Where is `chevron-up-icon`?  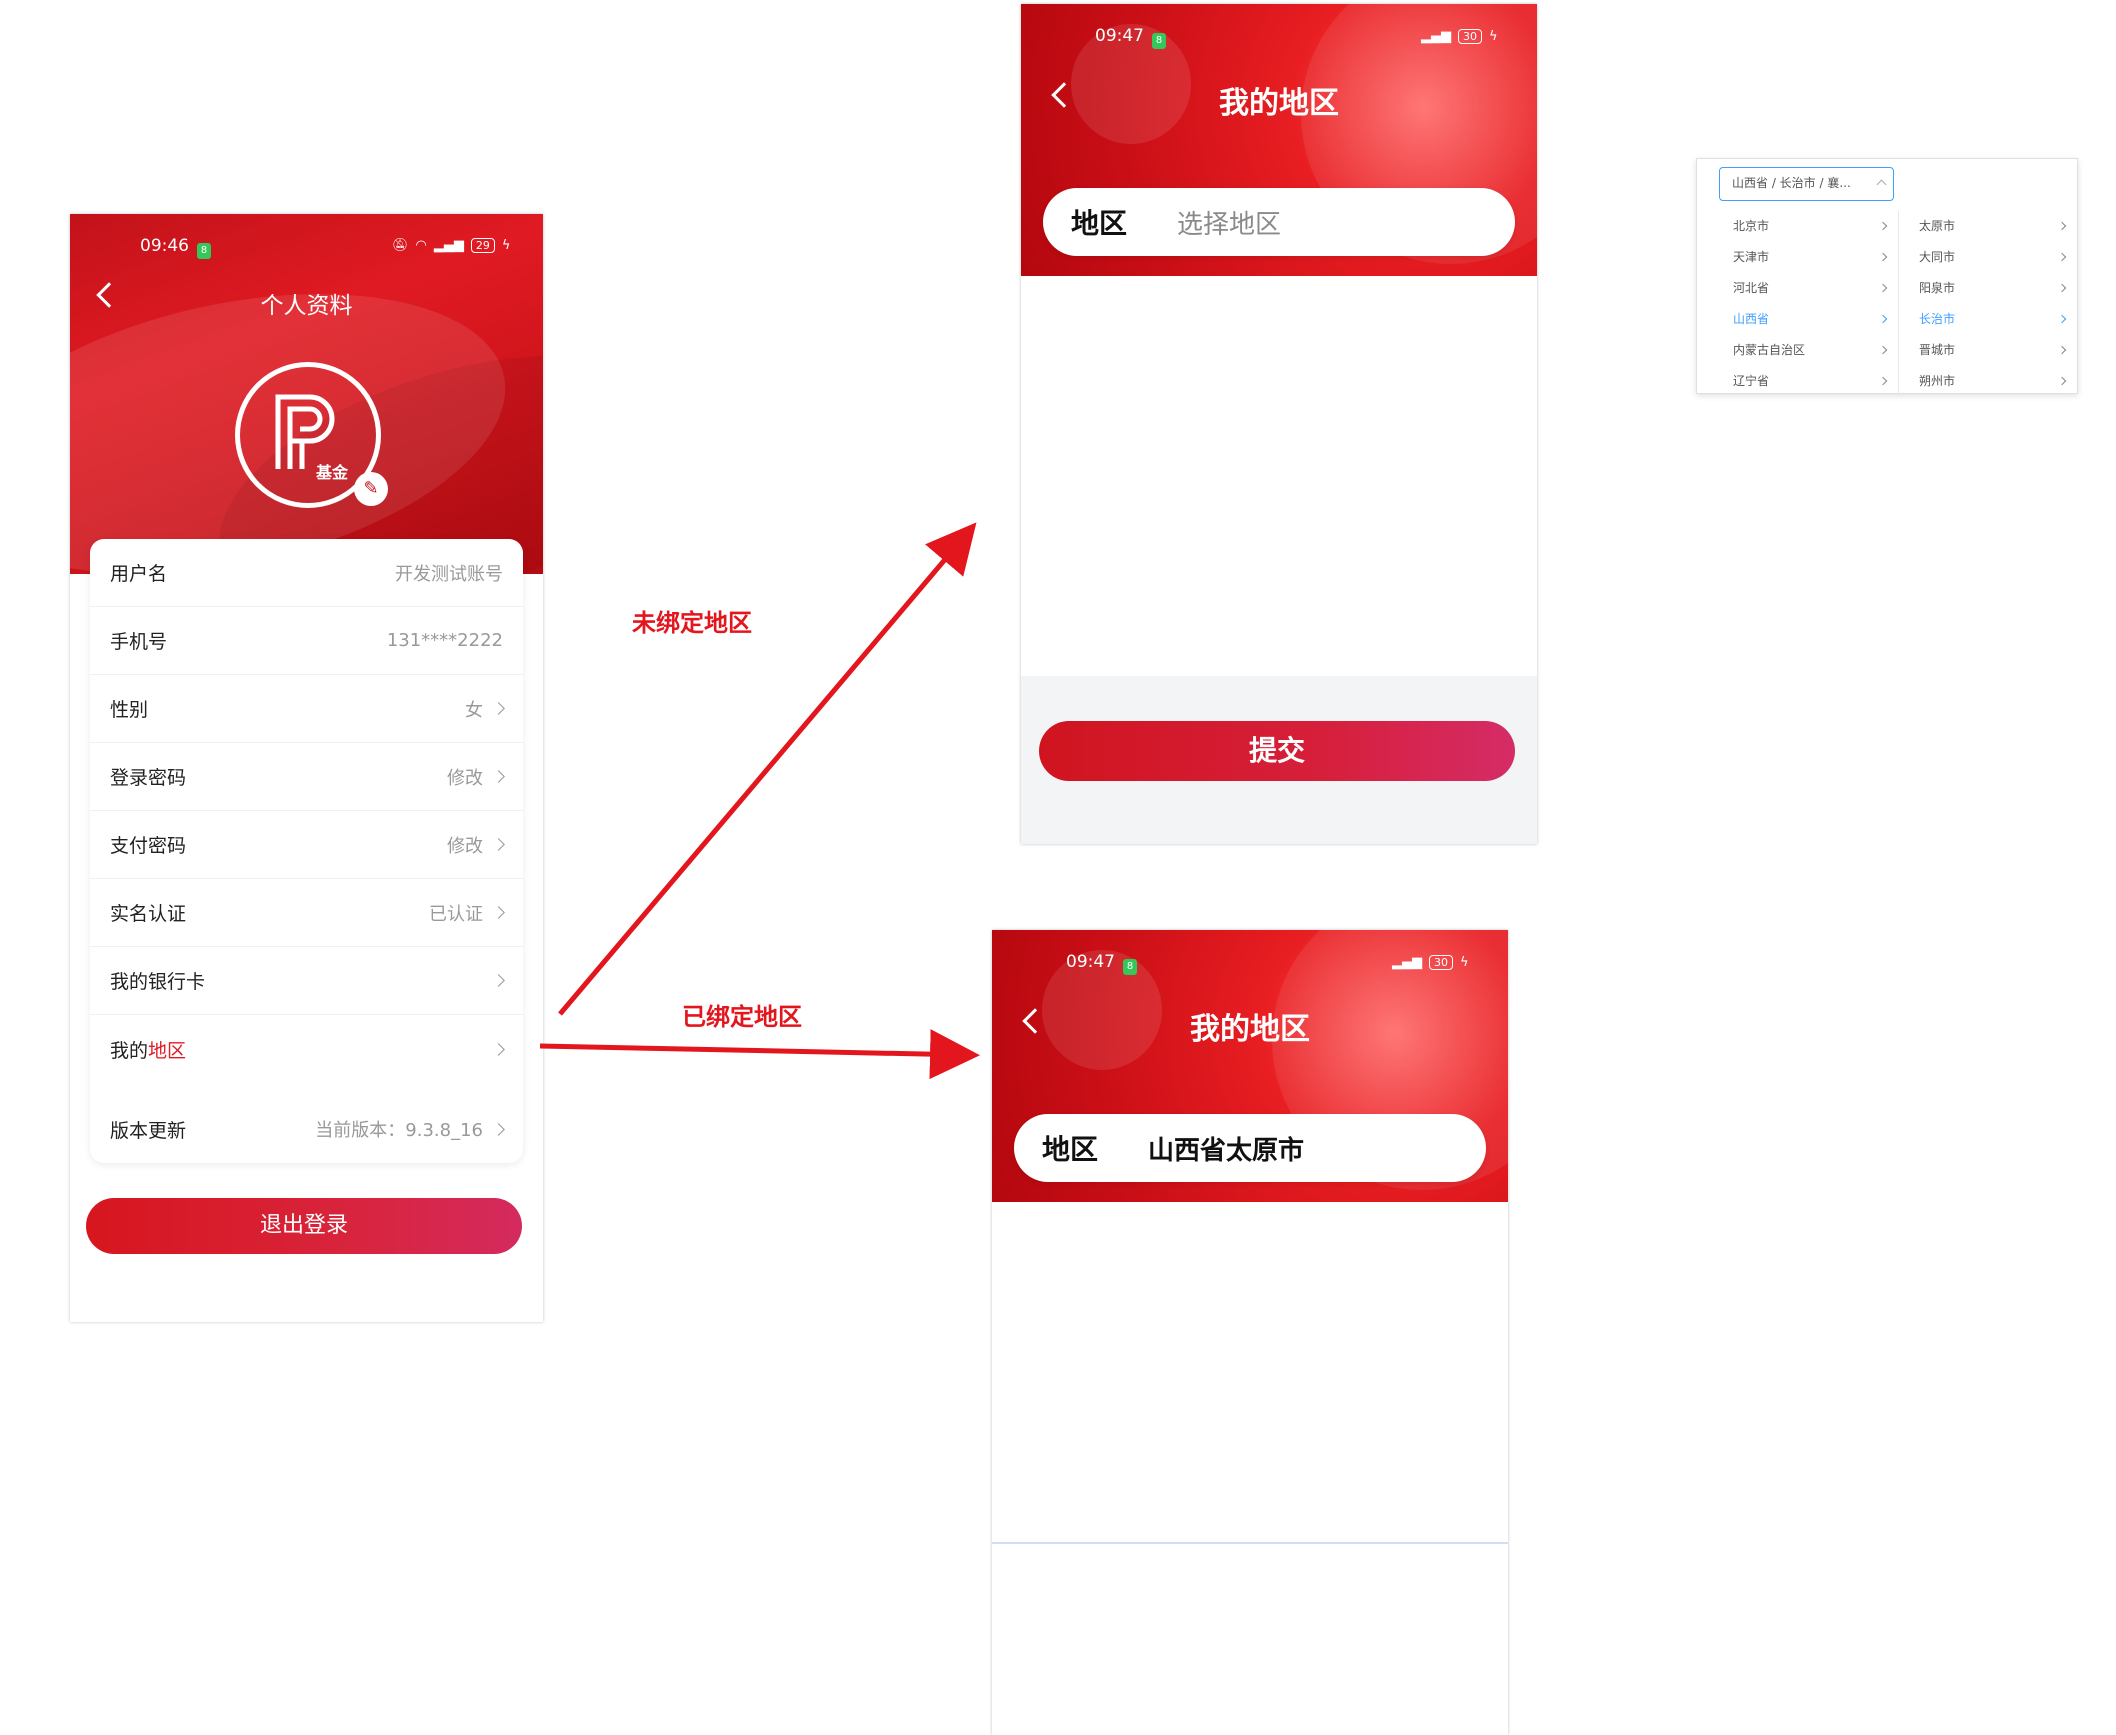
chevron-up-icon is located at coordinates (1881, 184).